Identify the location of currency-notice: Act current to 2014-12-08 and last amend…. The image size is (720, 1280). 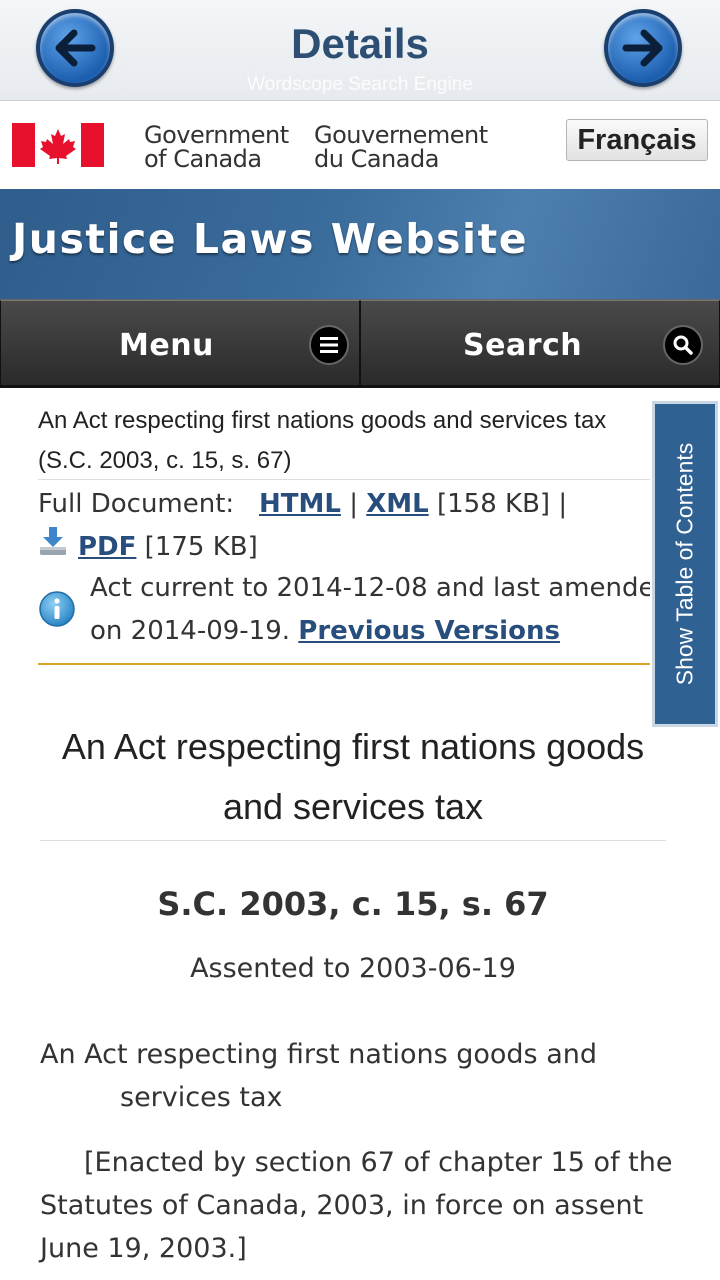
(370, 610).